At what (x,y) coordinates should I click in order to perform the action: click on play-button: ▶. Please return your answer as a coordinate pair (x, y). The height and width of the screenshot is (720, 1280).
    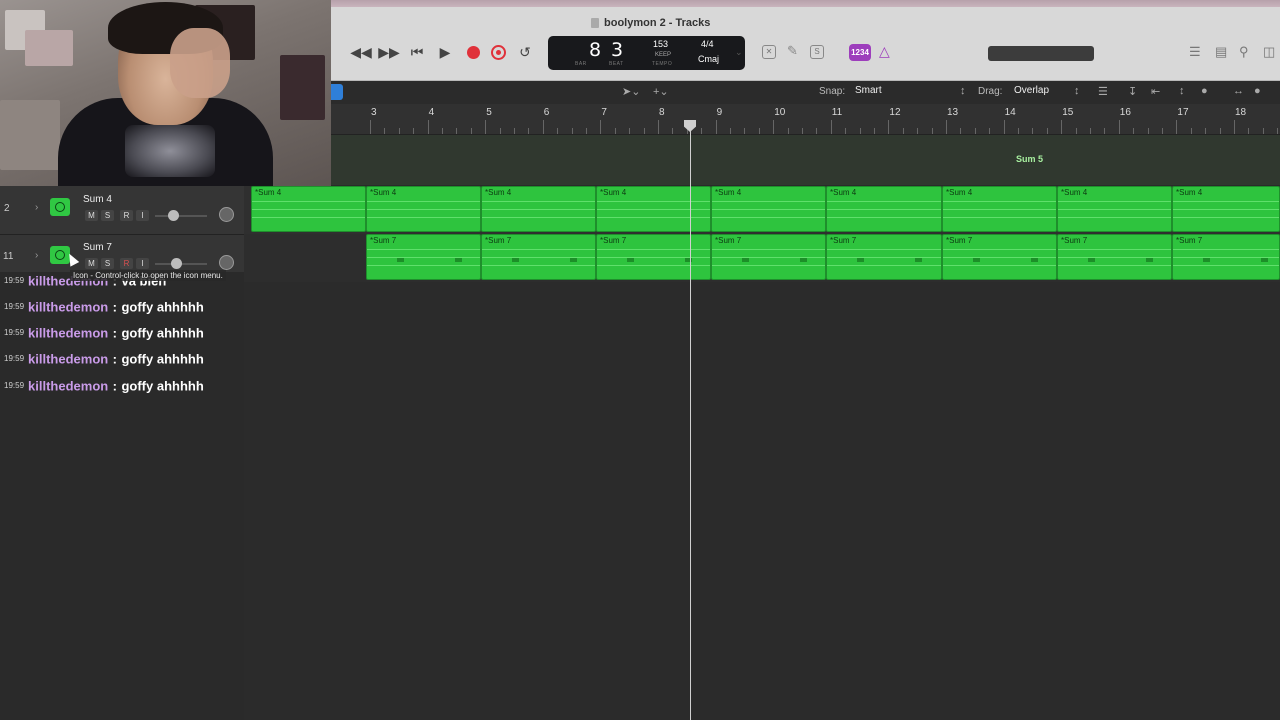
    Looking at the image, I should click on (445, 52).